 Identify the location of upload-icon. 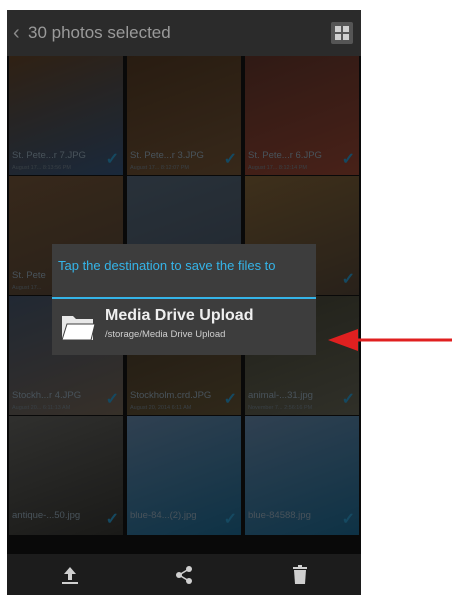
(70, 575).